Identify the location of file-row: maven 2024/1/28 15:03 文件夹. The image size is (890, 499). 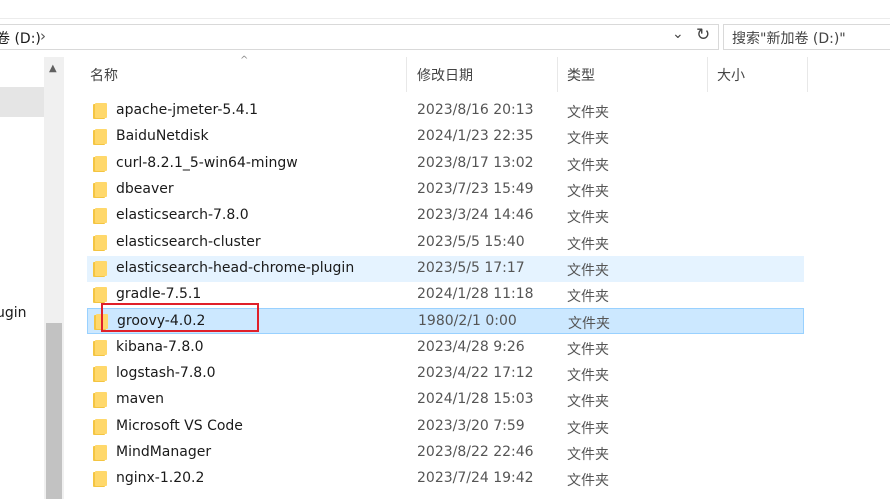
(445, 400).